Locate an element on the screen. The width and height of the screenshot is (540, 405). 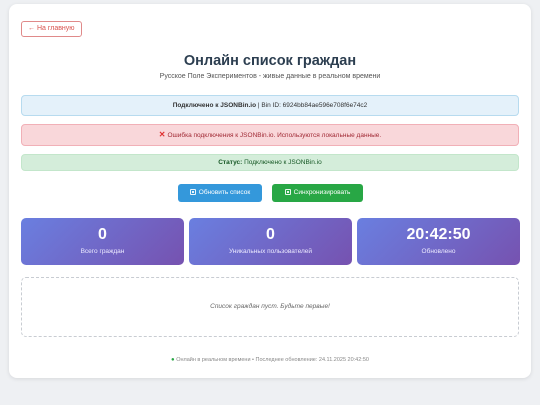
stat-value: 20:42:50 is located at coordinates (438, 234).